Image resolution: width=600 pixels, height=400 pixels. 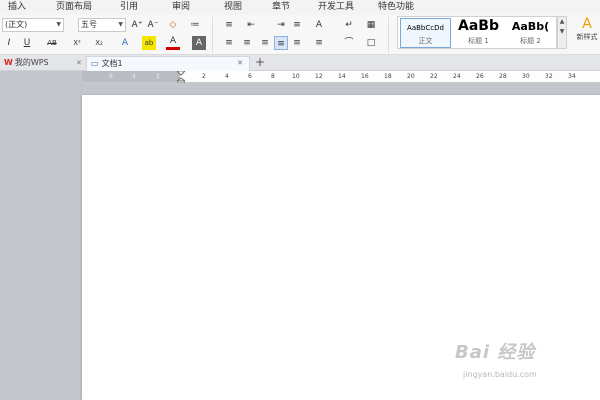 I want to click on style-preview-heading-1: AaBb, so click(x=478, y=26).